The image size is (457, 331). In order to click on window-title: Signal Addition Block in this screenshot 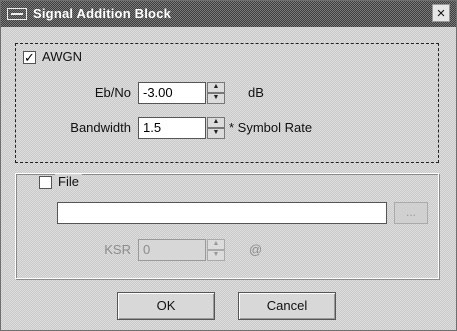, I will do `click(102, 13)`.